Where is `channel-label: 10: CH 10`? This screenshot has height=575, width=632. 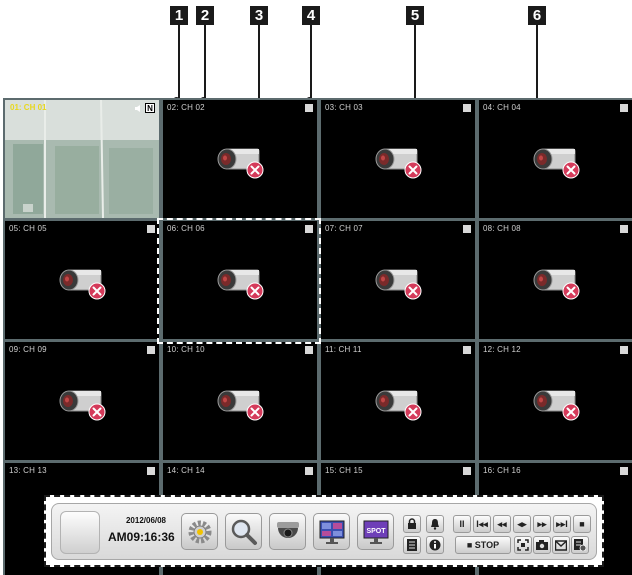 channel-label: 10: CH 10 is located at coordinates (186, 349).